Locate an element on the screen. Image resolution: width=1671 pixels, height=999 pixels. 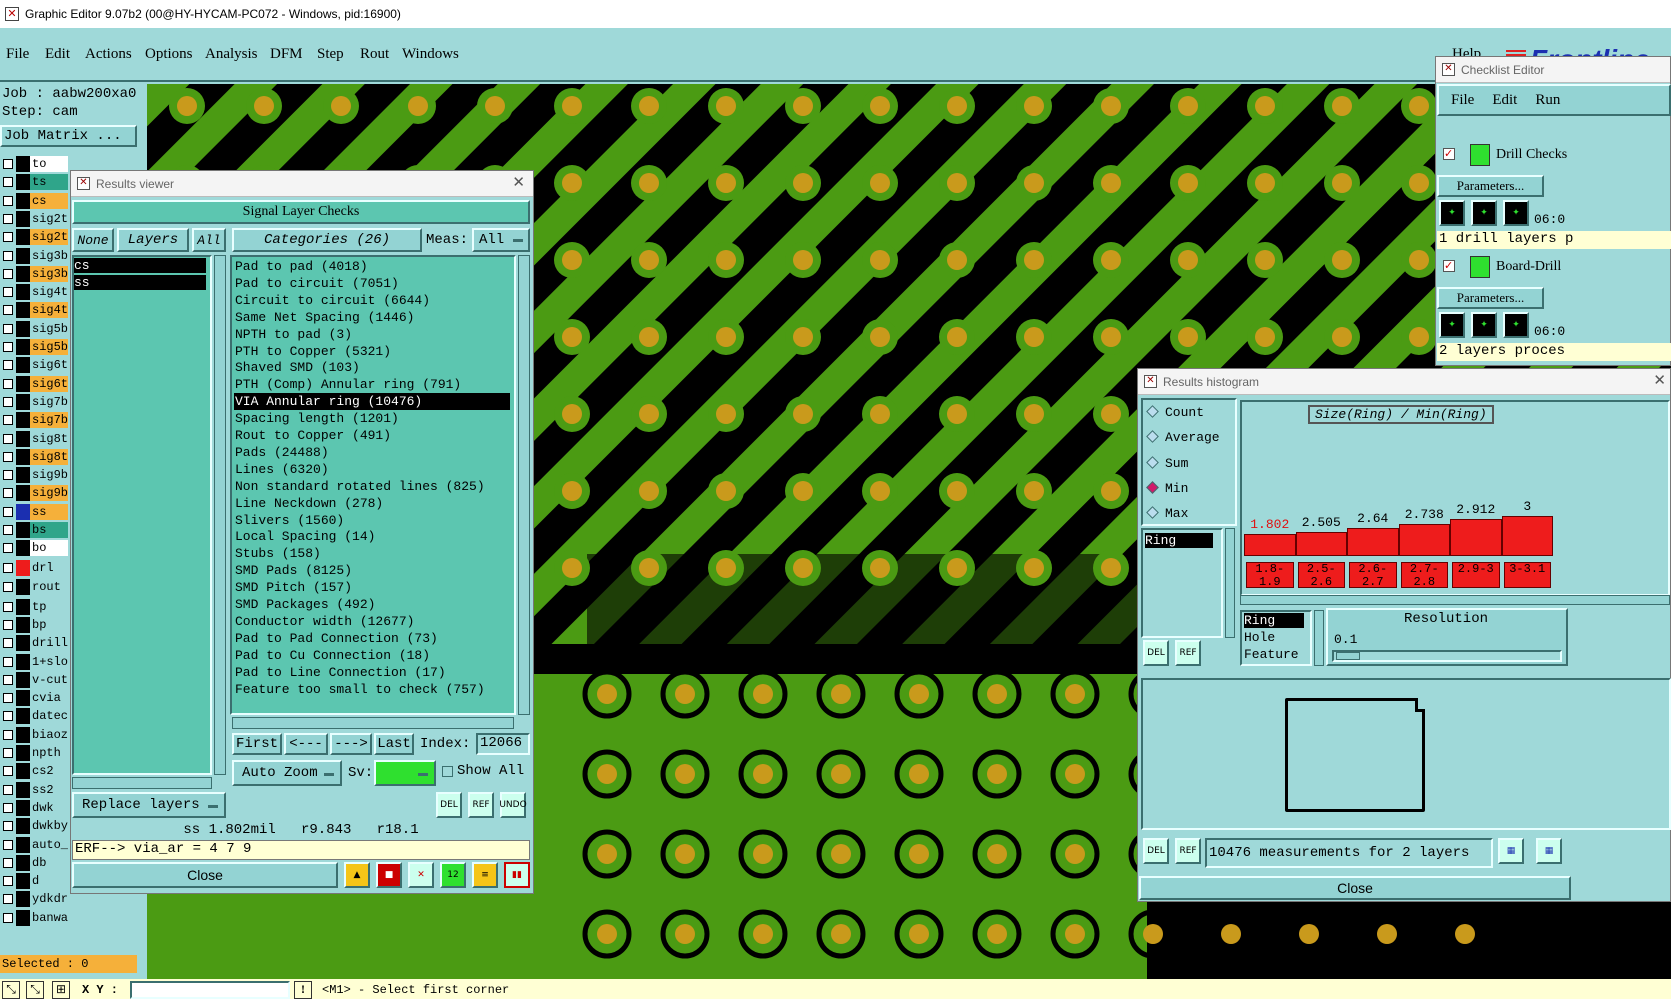
layer-name: bo is located at coordinates (49, 548).